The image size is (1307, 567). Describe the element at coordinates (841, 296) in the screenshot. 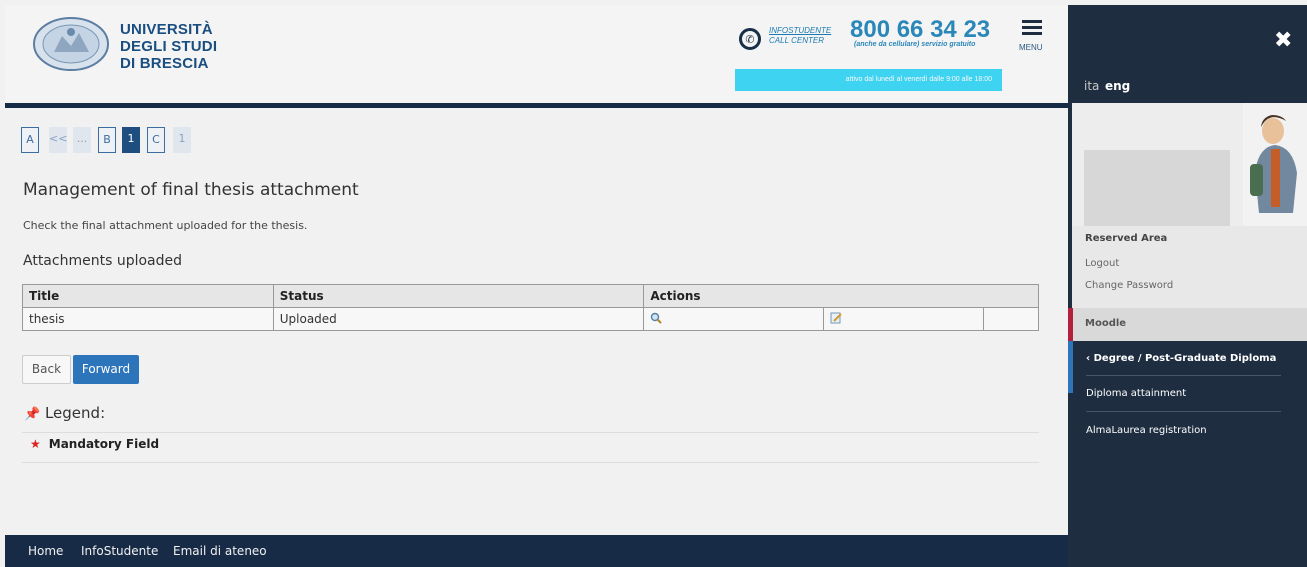

I see `column-actions: Actions` at that location.